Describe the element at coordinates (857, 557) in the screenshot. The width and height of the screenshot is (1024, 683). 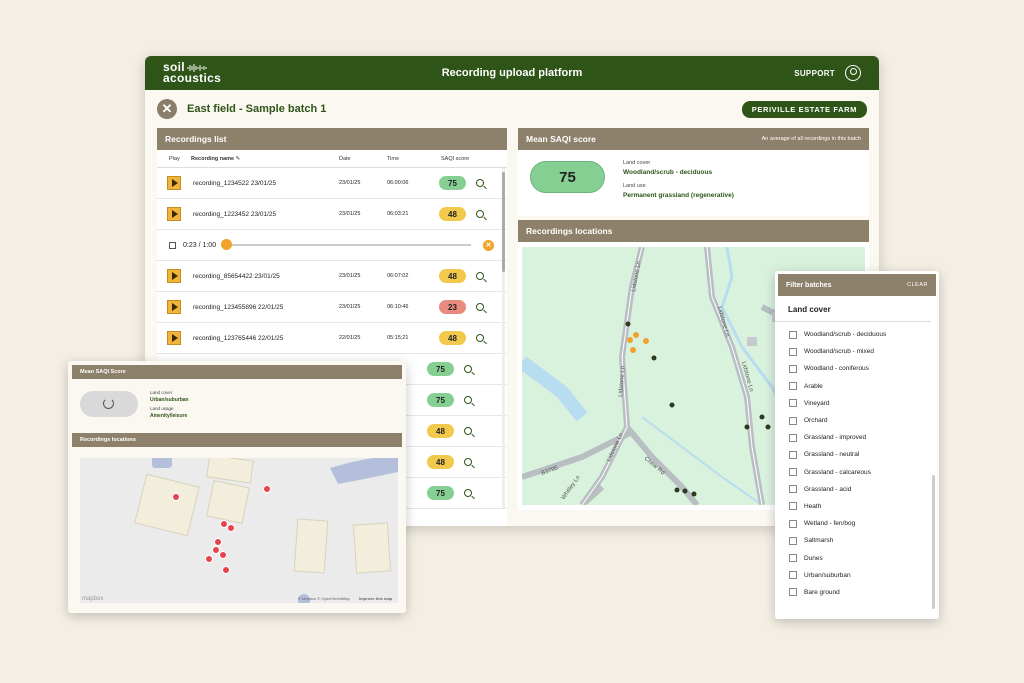
I see `filter-option: Dunes` at that location.